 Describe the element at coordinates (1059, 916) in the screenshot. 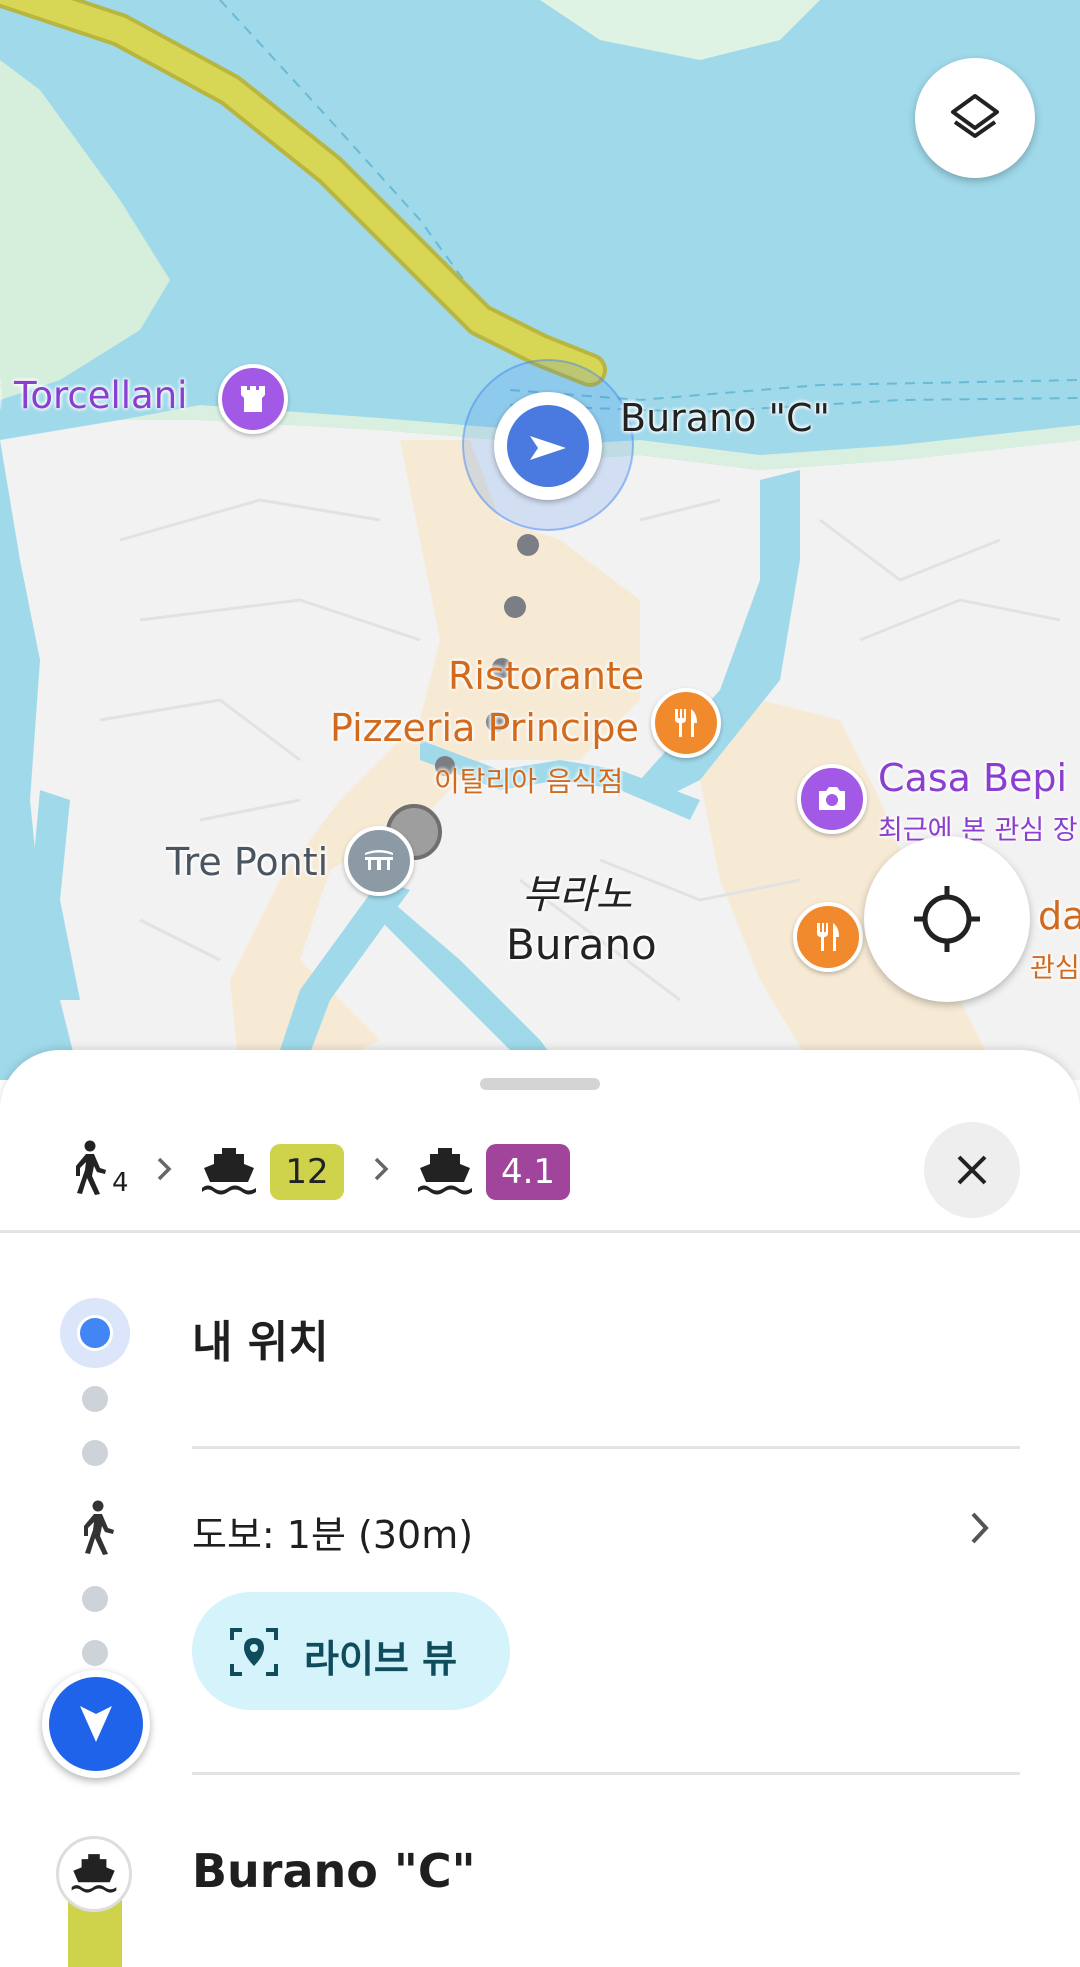

I see `label-da-fragment: da` at that location.